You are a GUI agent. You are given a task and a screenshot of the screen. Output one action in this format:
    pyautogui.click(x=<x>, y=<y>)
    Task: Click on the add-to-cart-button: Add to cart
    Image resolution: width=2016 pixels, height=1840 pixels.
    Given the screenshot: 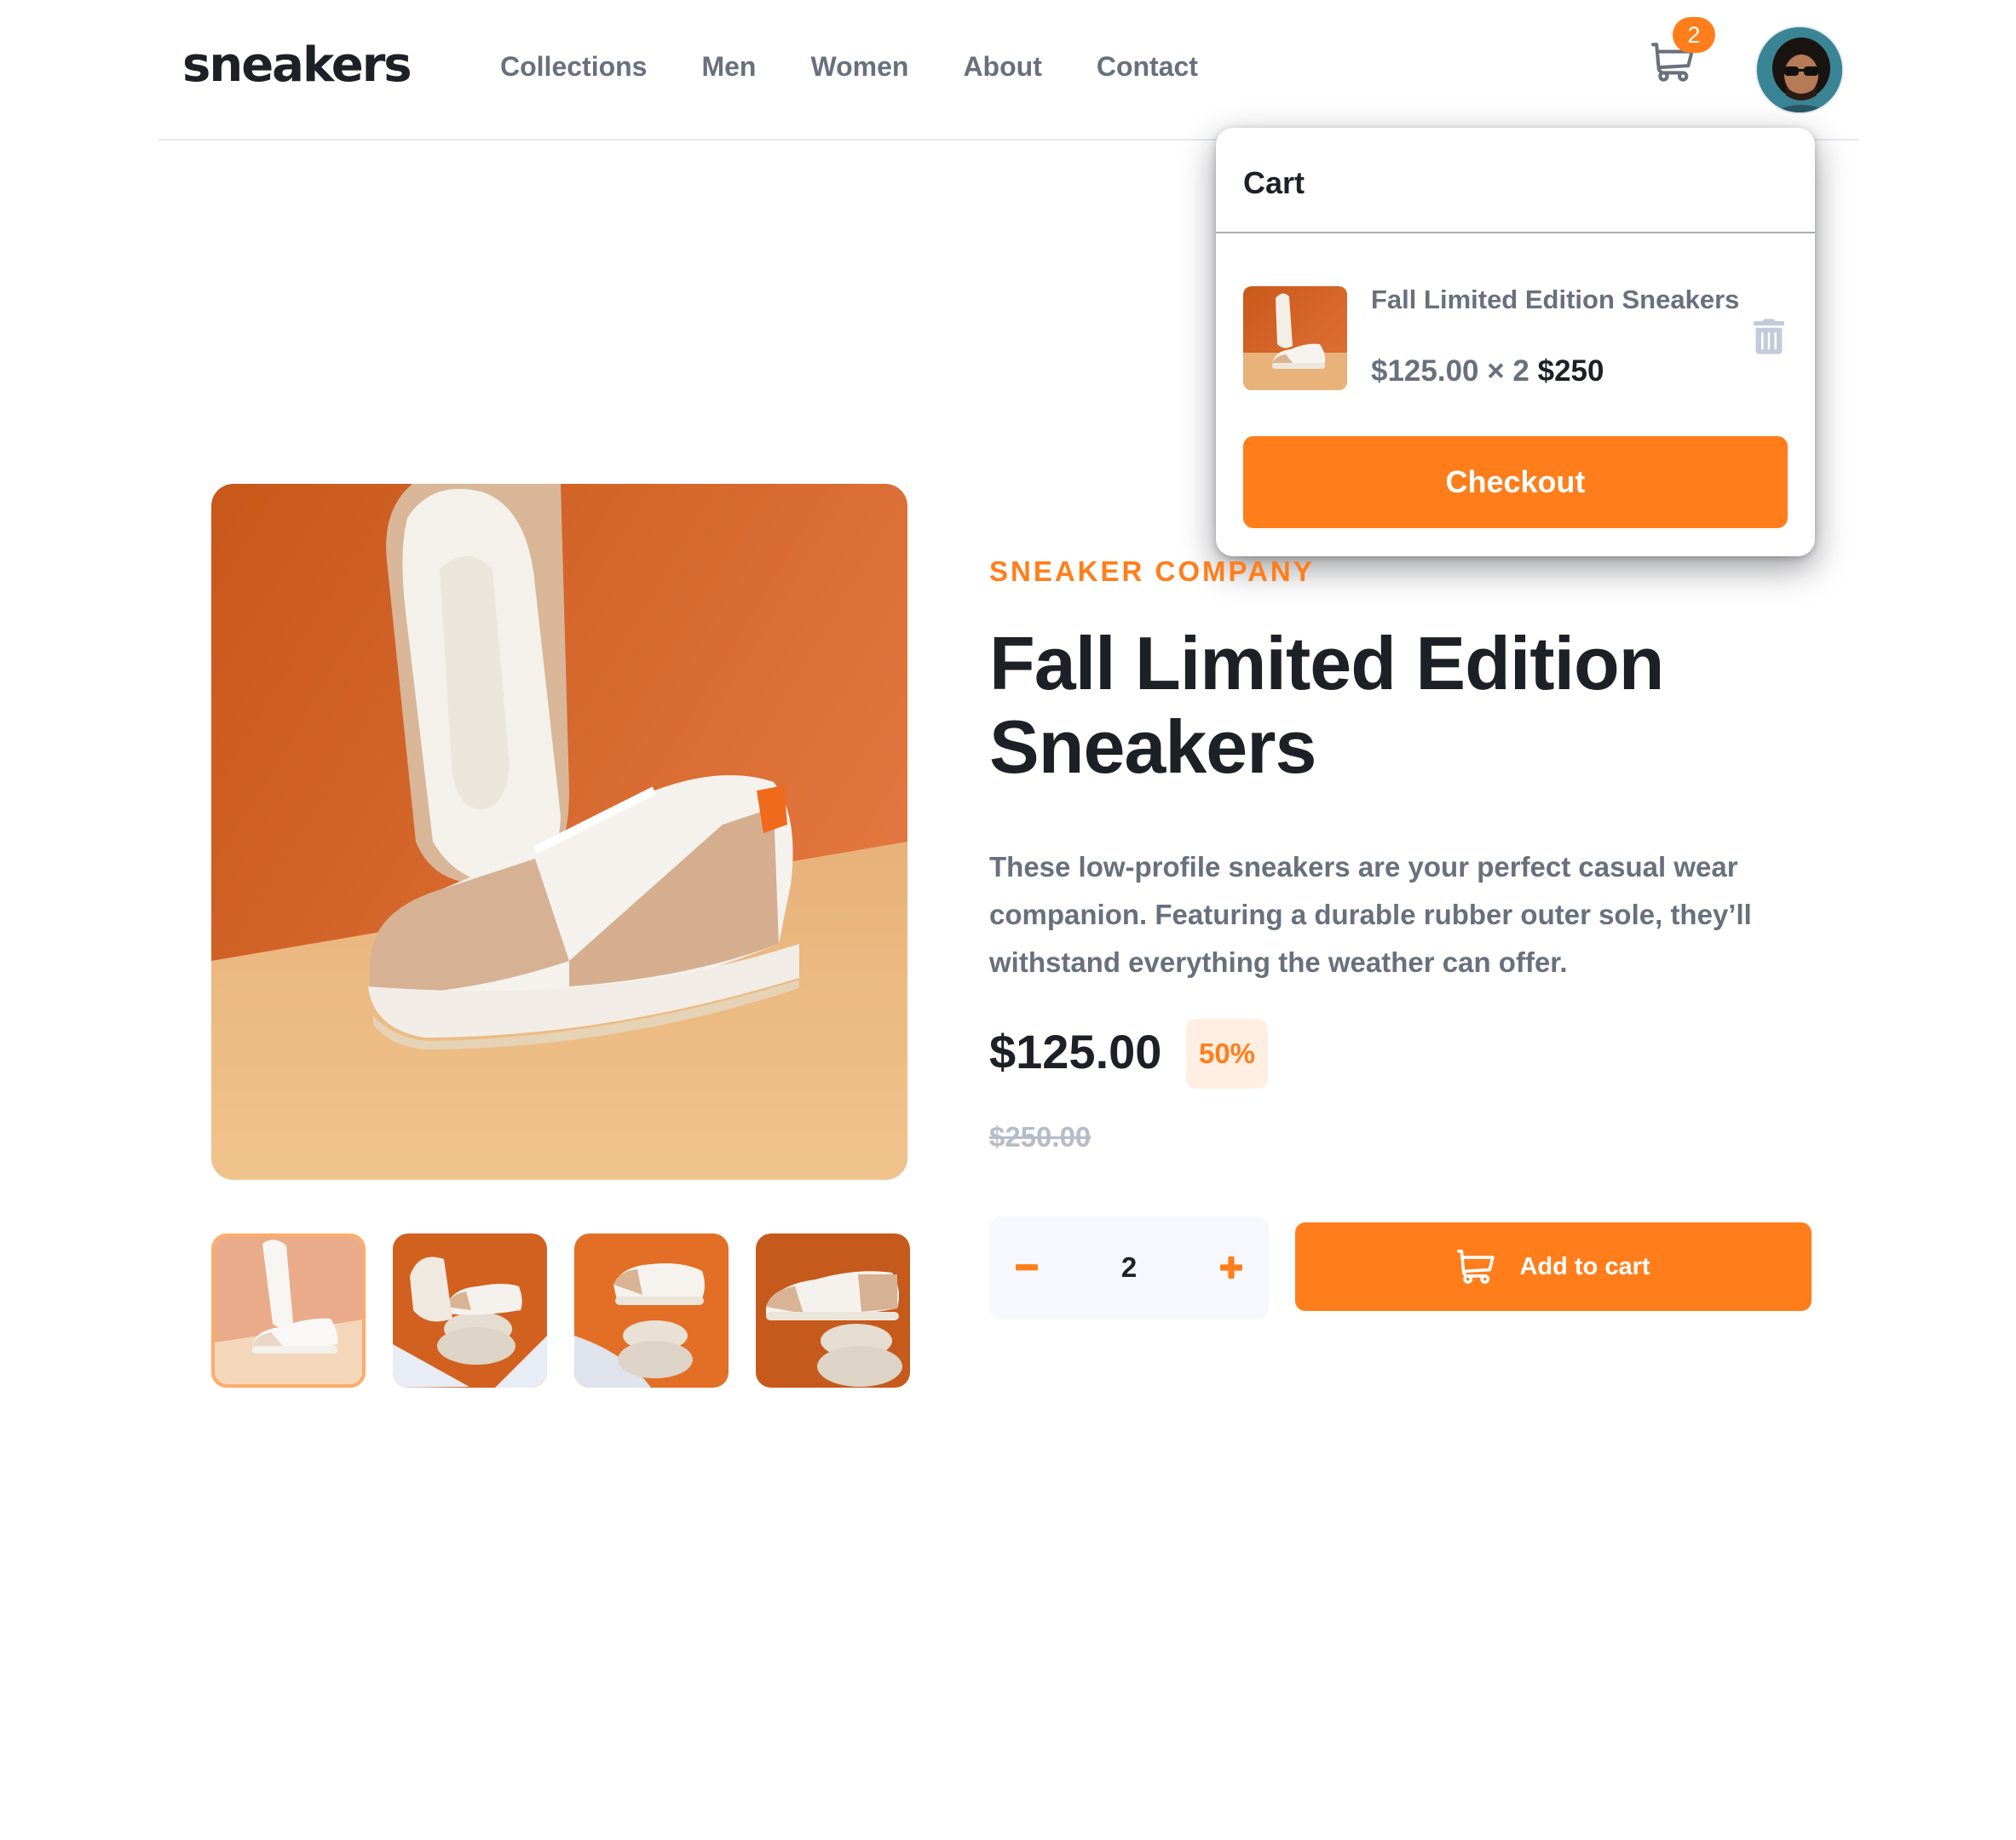 What is the action you would take?
    pyautogui.click(x=1553, y=1266)
    